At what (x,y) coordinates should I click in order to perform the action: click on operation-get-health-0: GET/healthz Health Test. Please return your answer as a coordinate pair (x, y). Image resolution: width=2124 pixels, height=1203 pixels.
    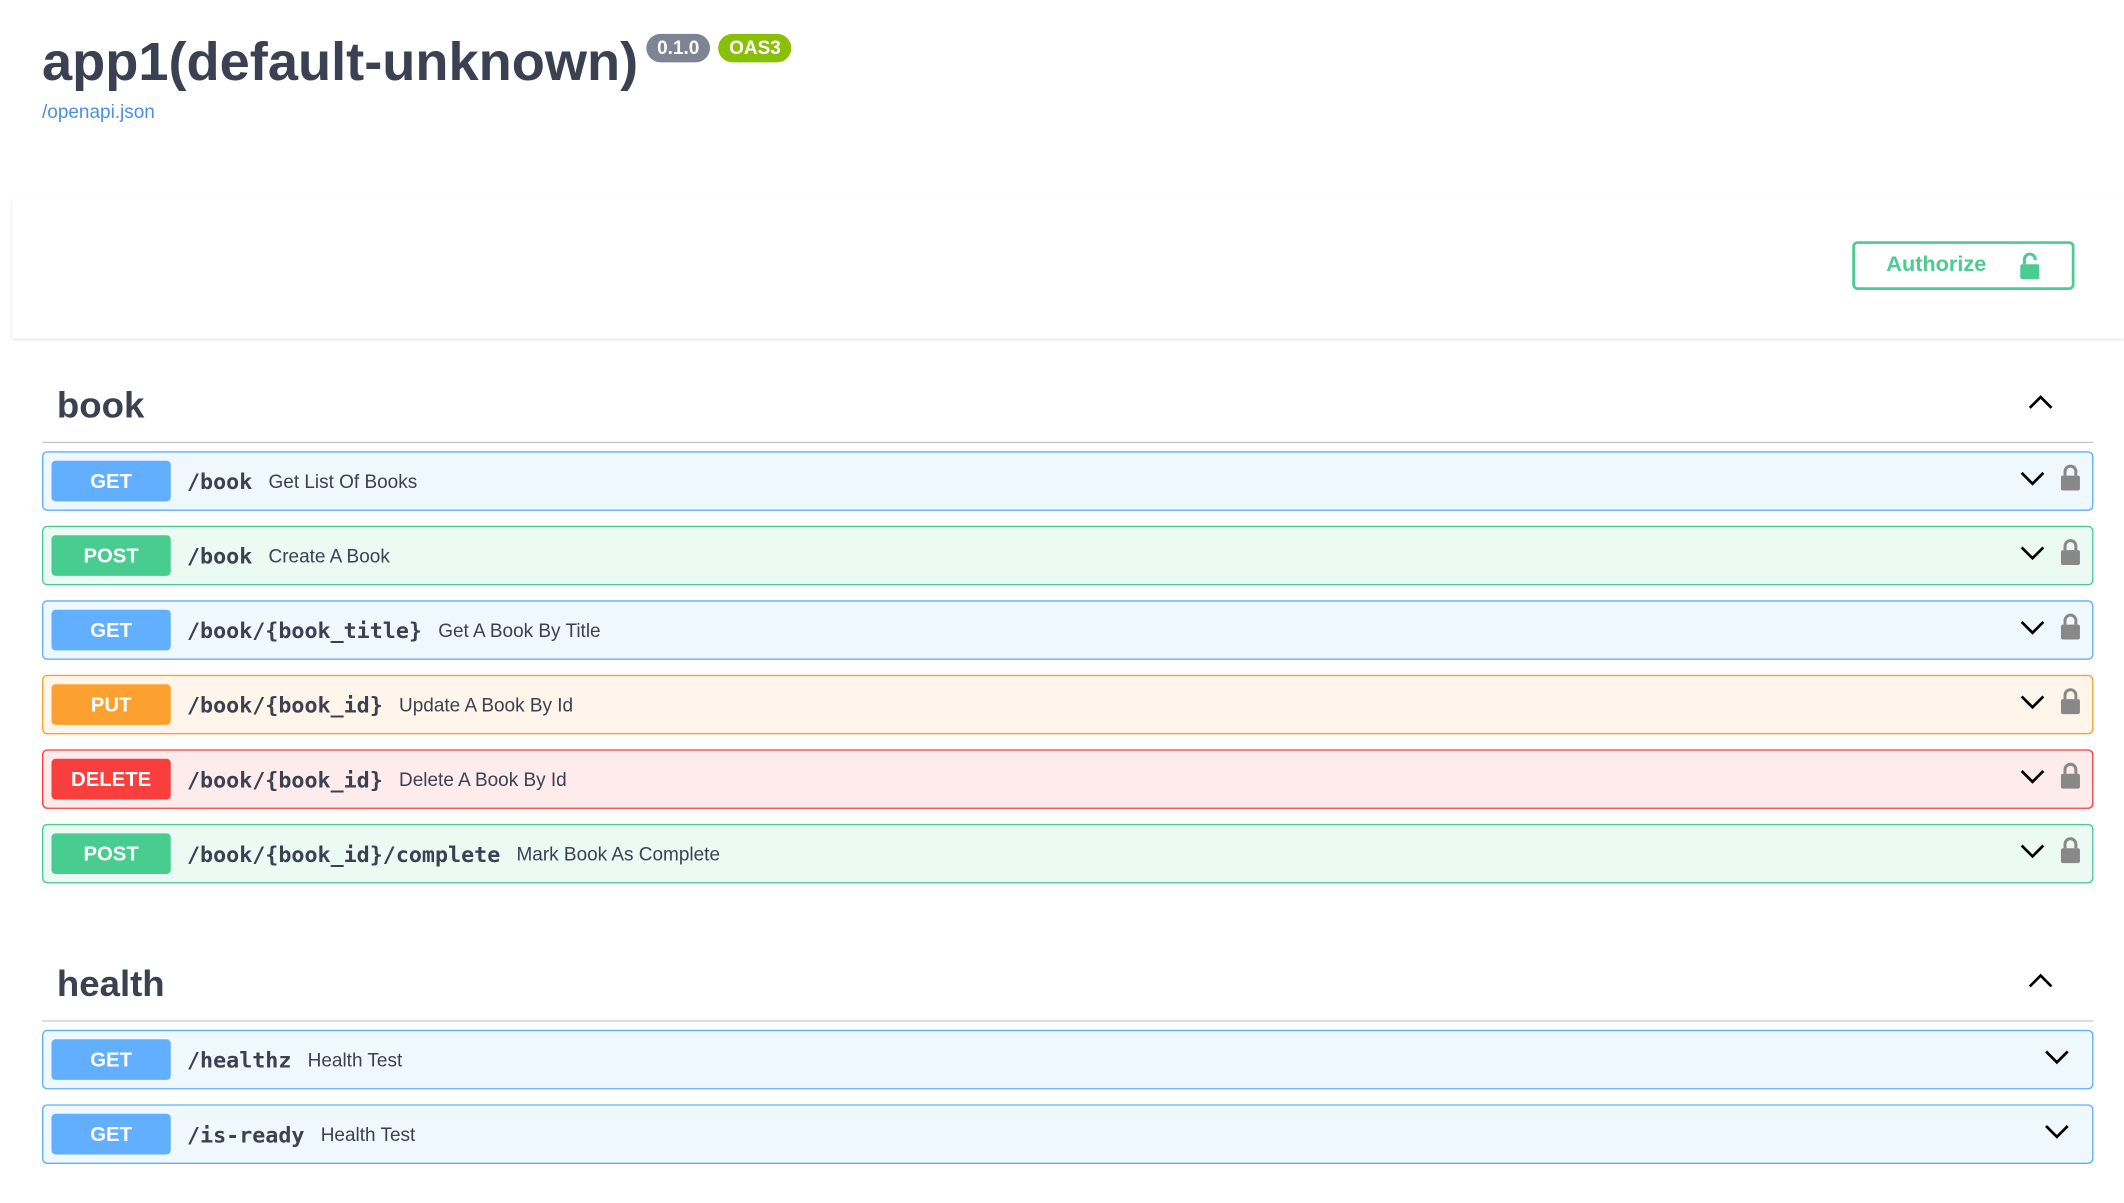
    Looking at the image, I should click on (1068, 1059).